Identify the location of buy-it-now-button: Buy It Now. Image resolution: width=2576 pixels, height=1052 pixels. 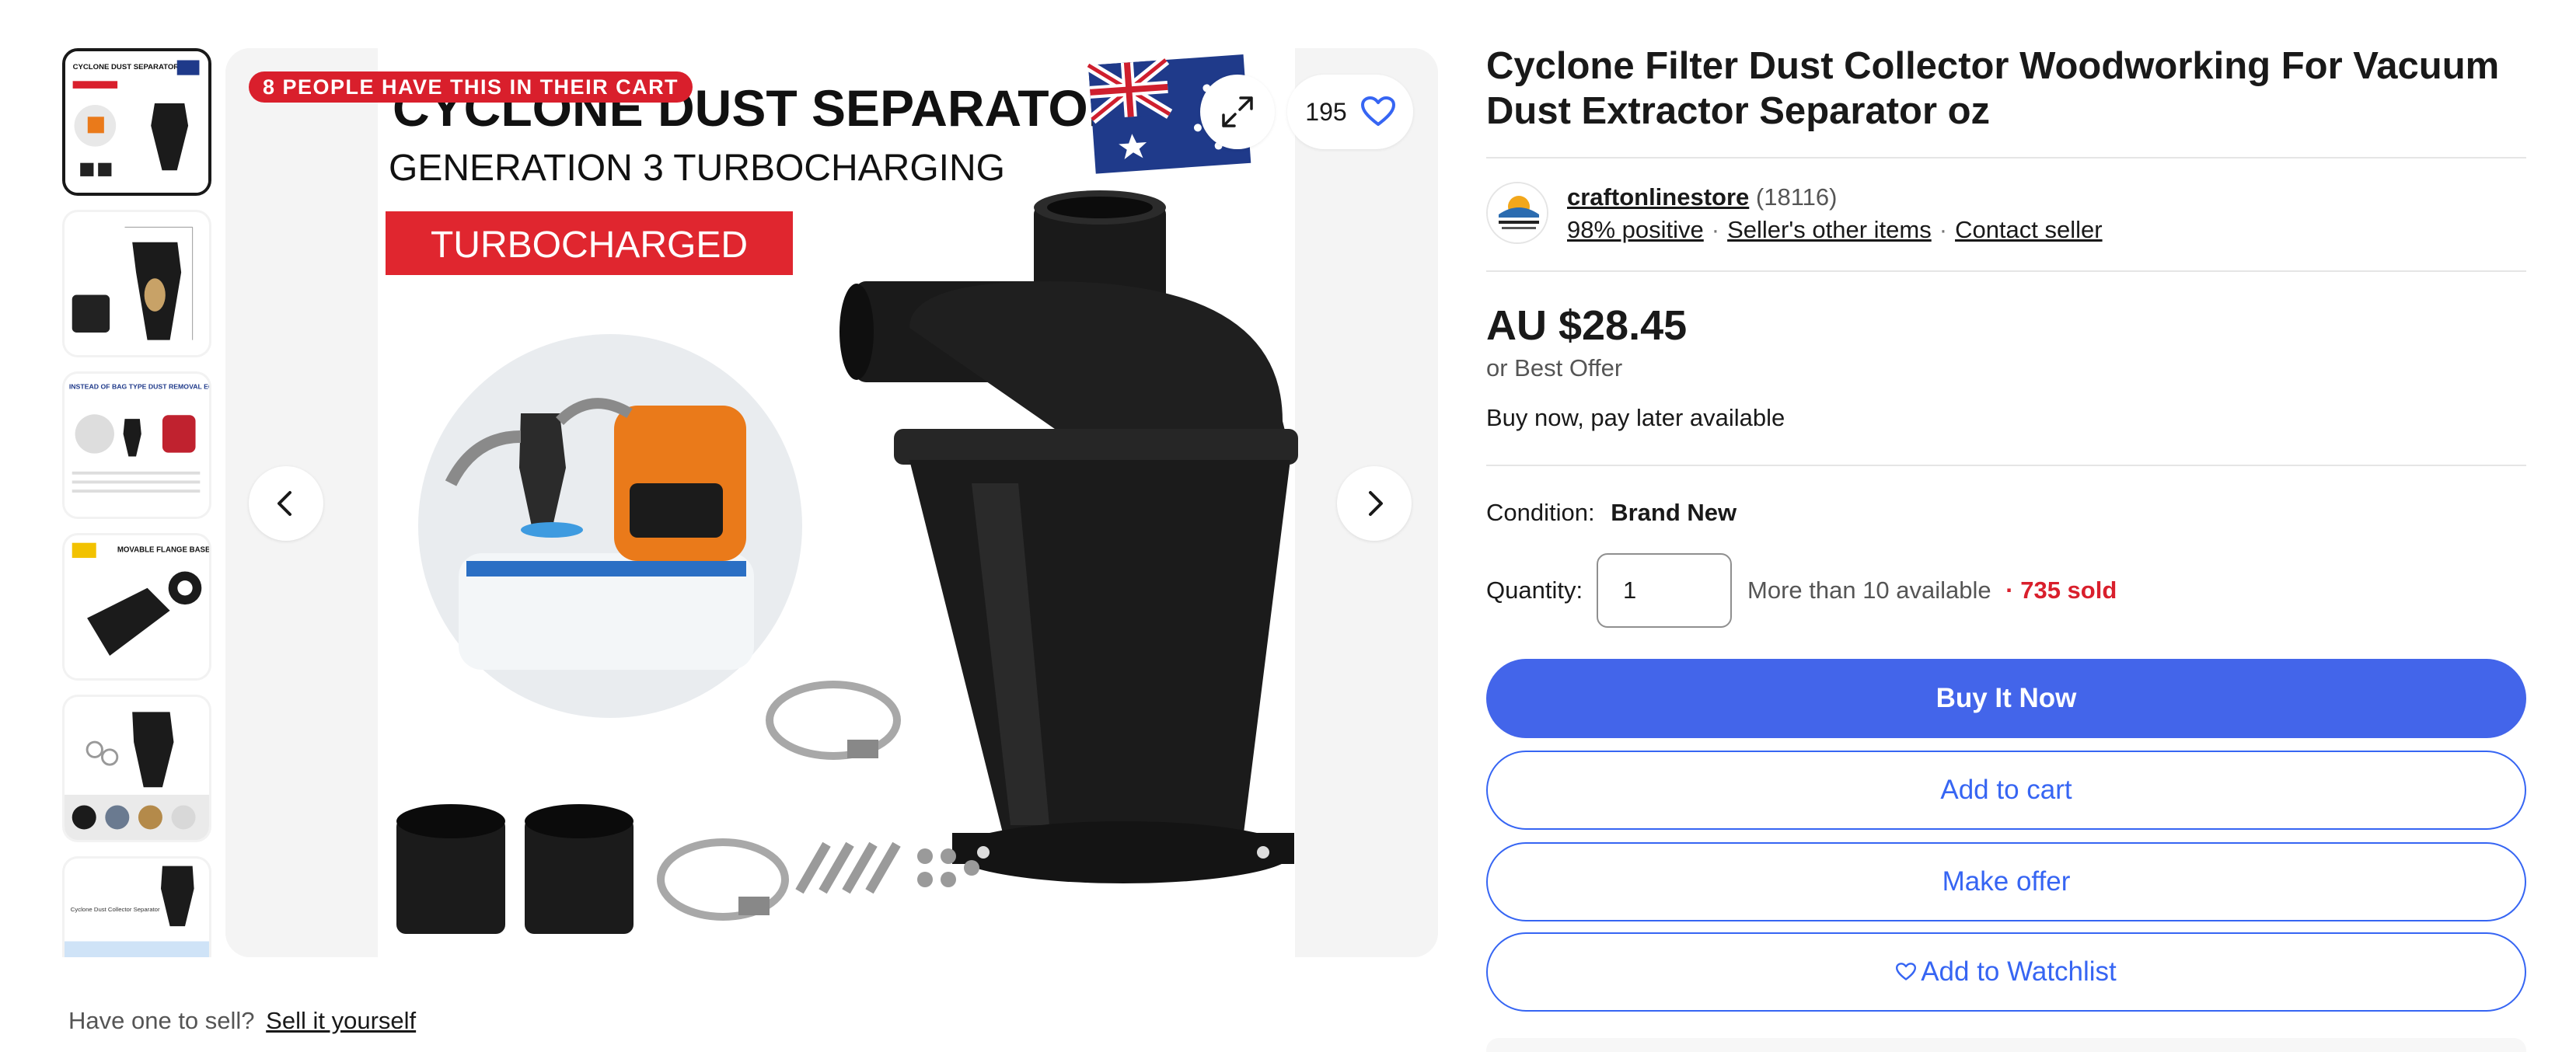
(2006, 698).